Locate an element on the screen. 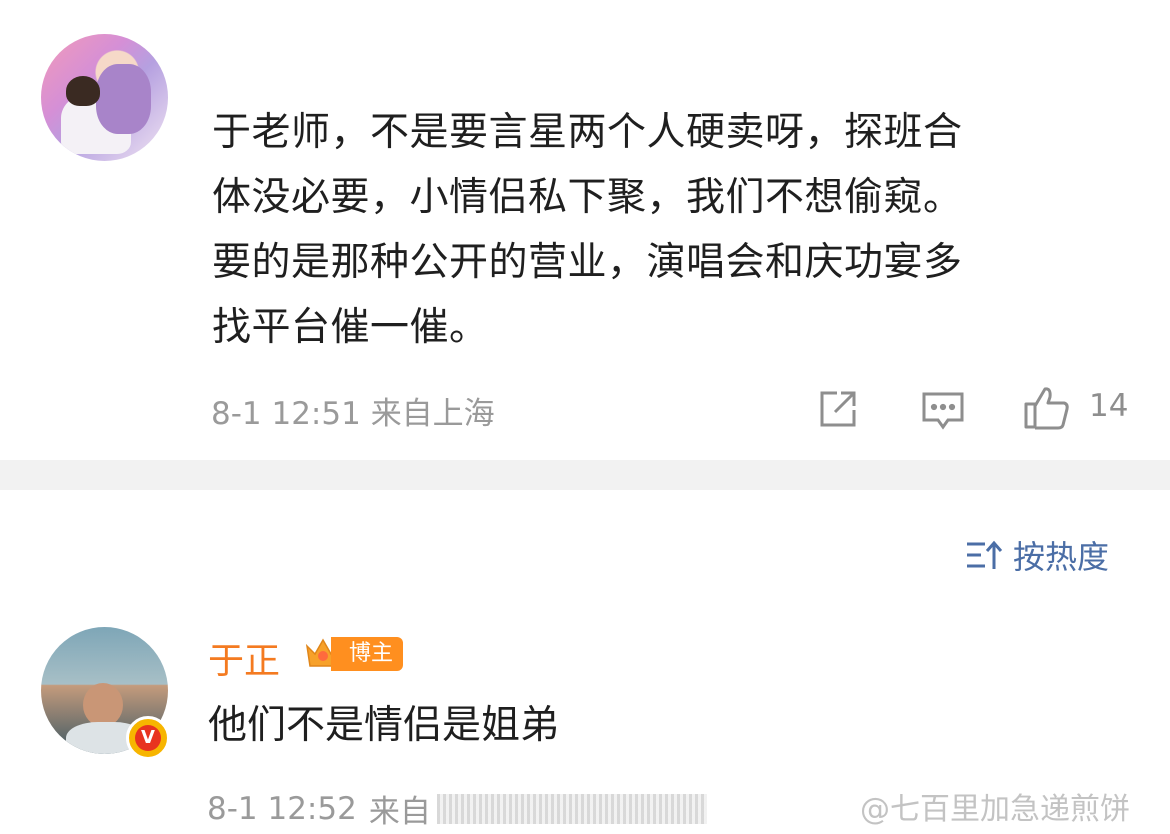 The width and height of the screenshot is (1170, 834). watermark: @七百里加急递煎饼 is located at coordinates (995, 809).